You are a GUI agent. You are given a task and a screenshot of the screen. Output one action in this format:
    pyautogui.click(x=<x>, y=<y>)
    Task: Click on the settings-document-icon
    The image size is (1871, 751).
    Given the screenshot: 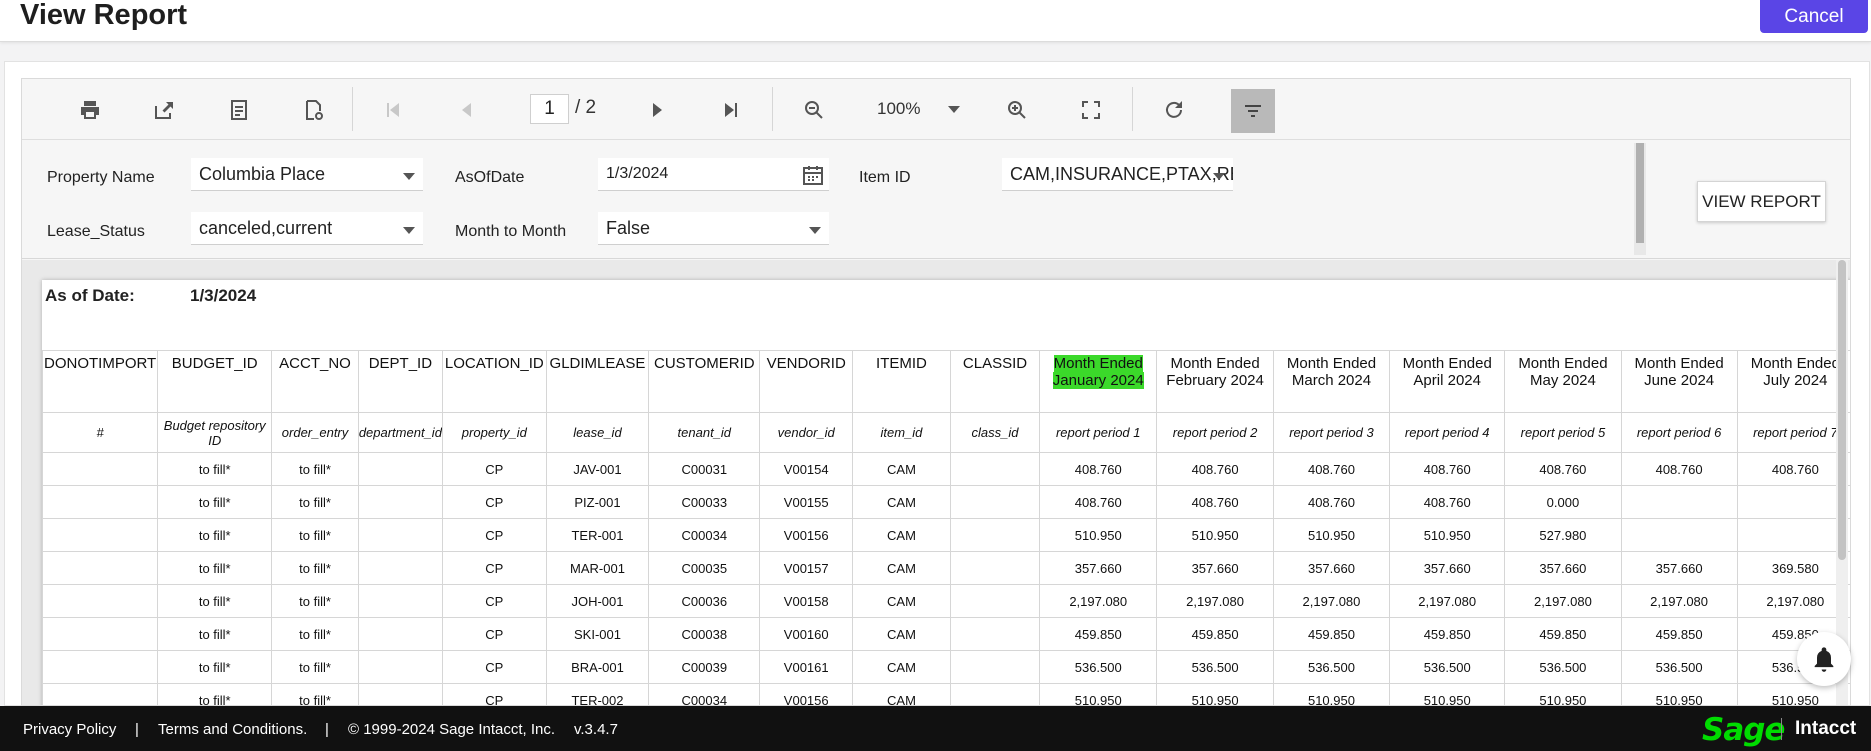 What is the action you would take?
    pyautogui.click(x=313, y=110)
    